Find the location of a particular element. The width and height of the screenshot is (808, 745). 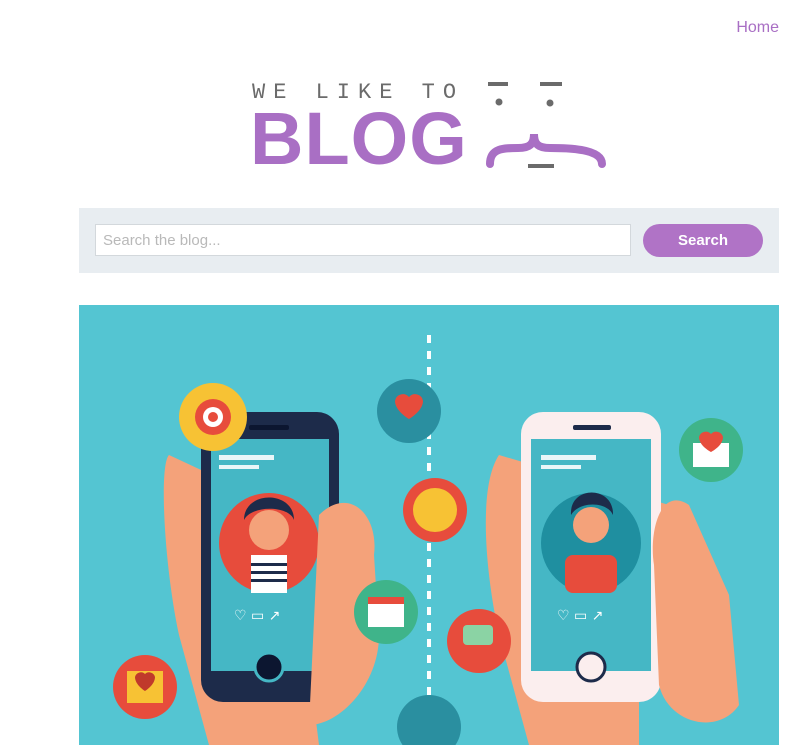

logo-wordmark: BLOG is located at coordinates (359, 138).